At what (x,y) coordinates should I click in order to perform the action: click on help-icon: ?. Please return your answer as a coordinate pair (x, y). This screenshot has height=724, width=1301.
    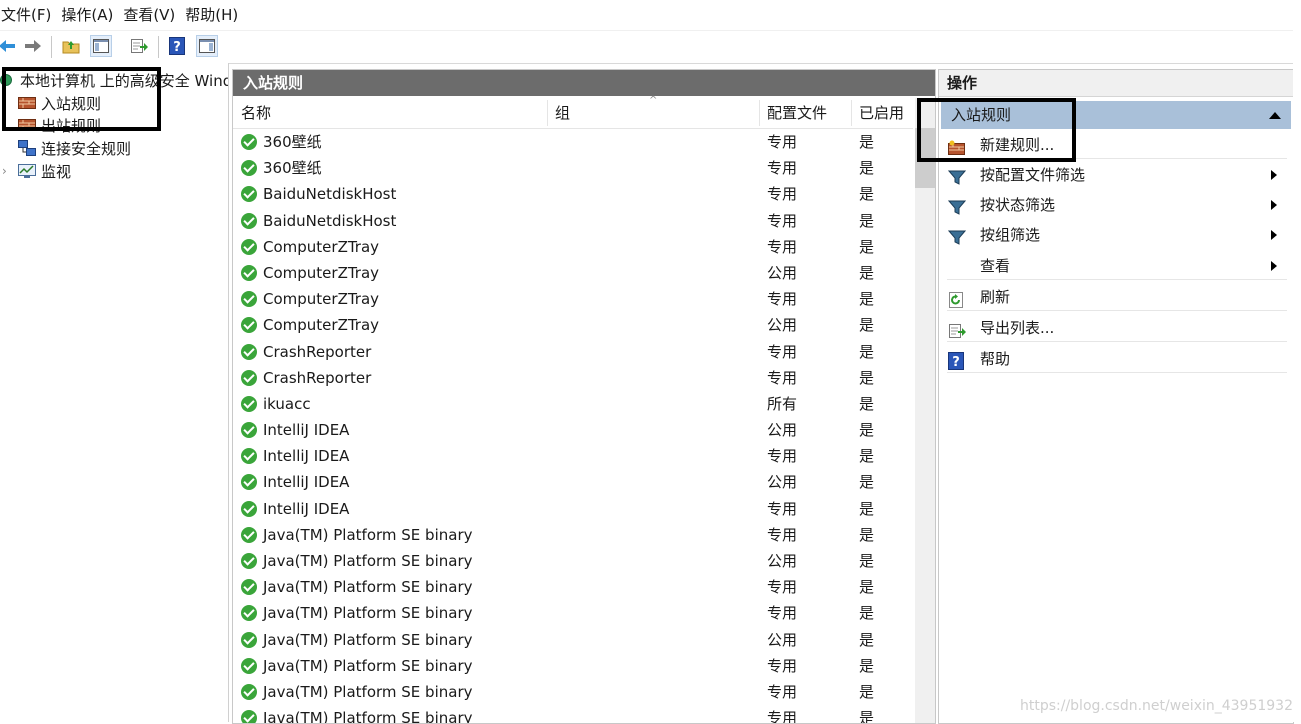
    Looking at the image, I should click on (177, 46).